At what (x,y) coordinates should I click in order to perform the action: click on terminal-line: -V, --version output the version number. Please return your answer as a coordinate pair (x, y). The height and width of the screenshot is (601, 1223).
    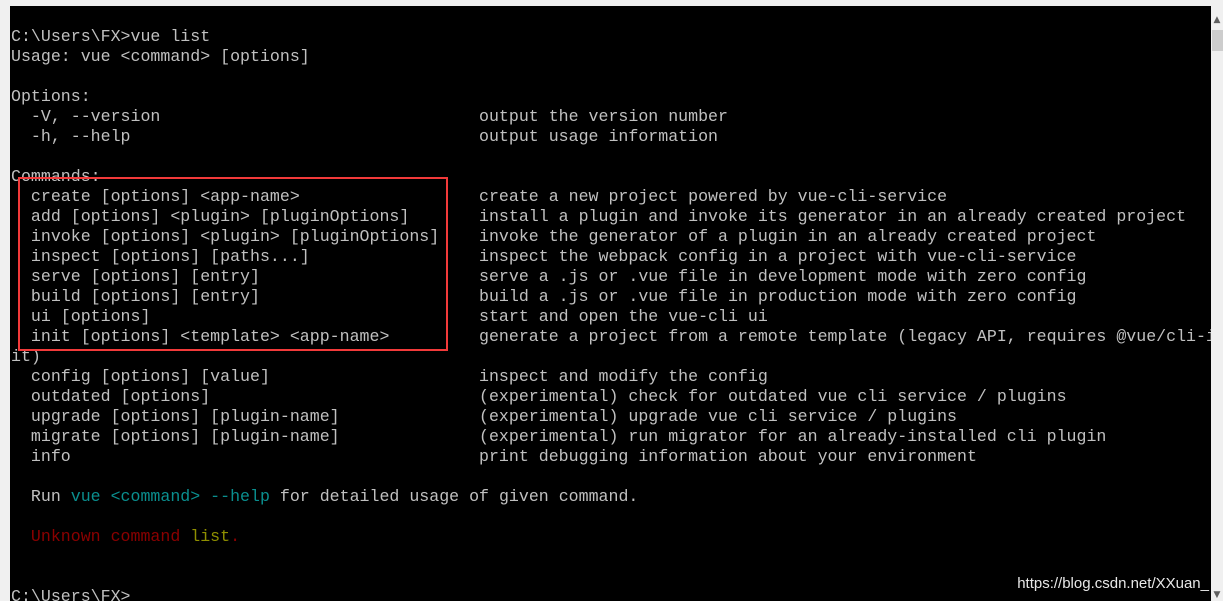
    Looking at the image, I should click on (611, 117).